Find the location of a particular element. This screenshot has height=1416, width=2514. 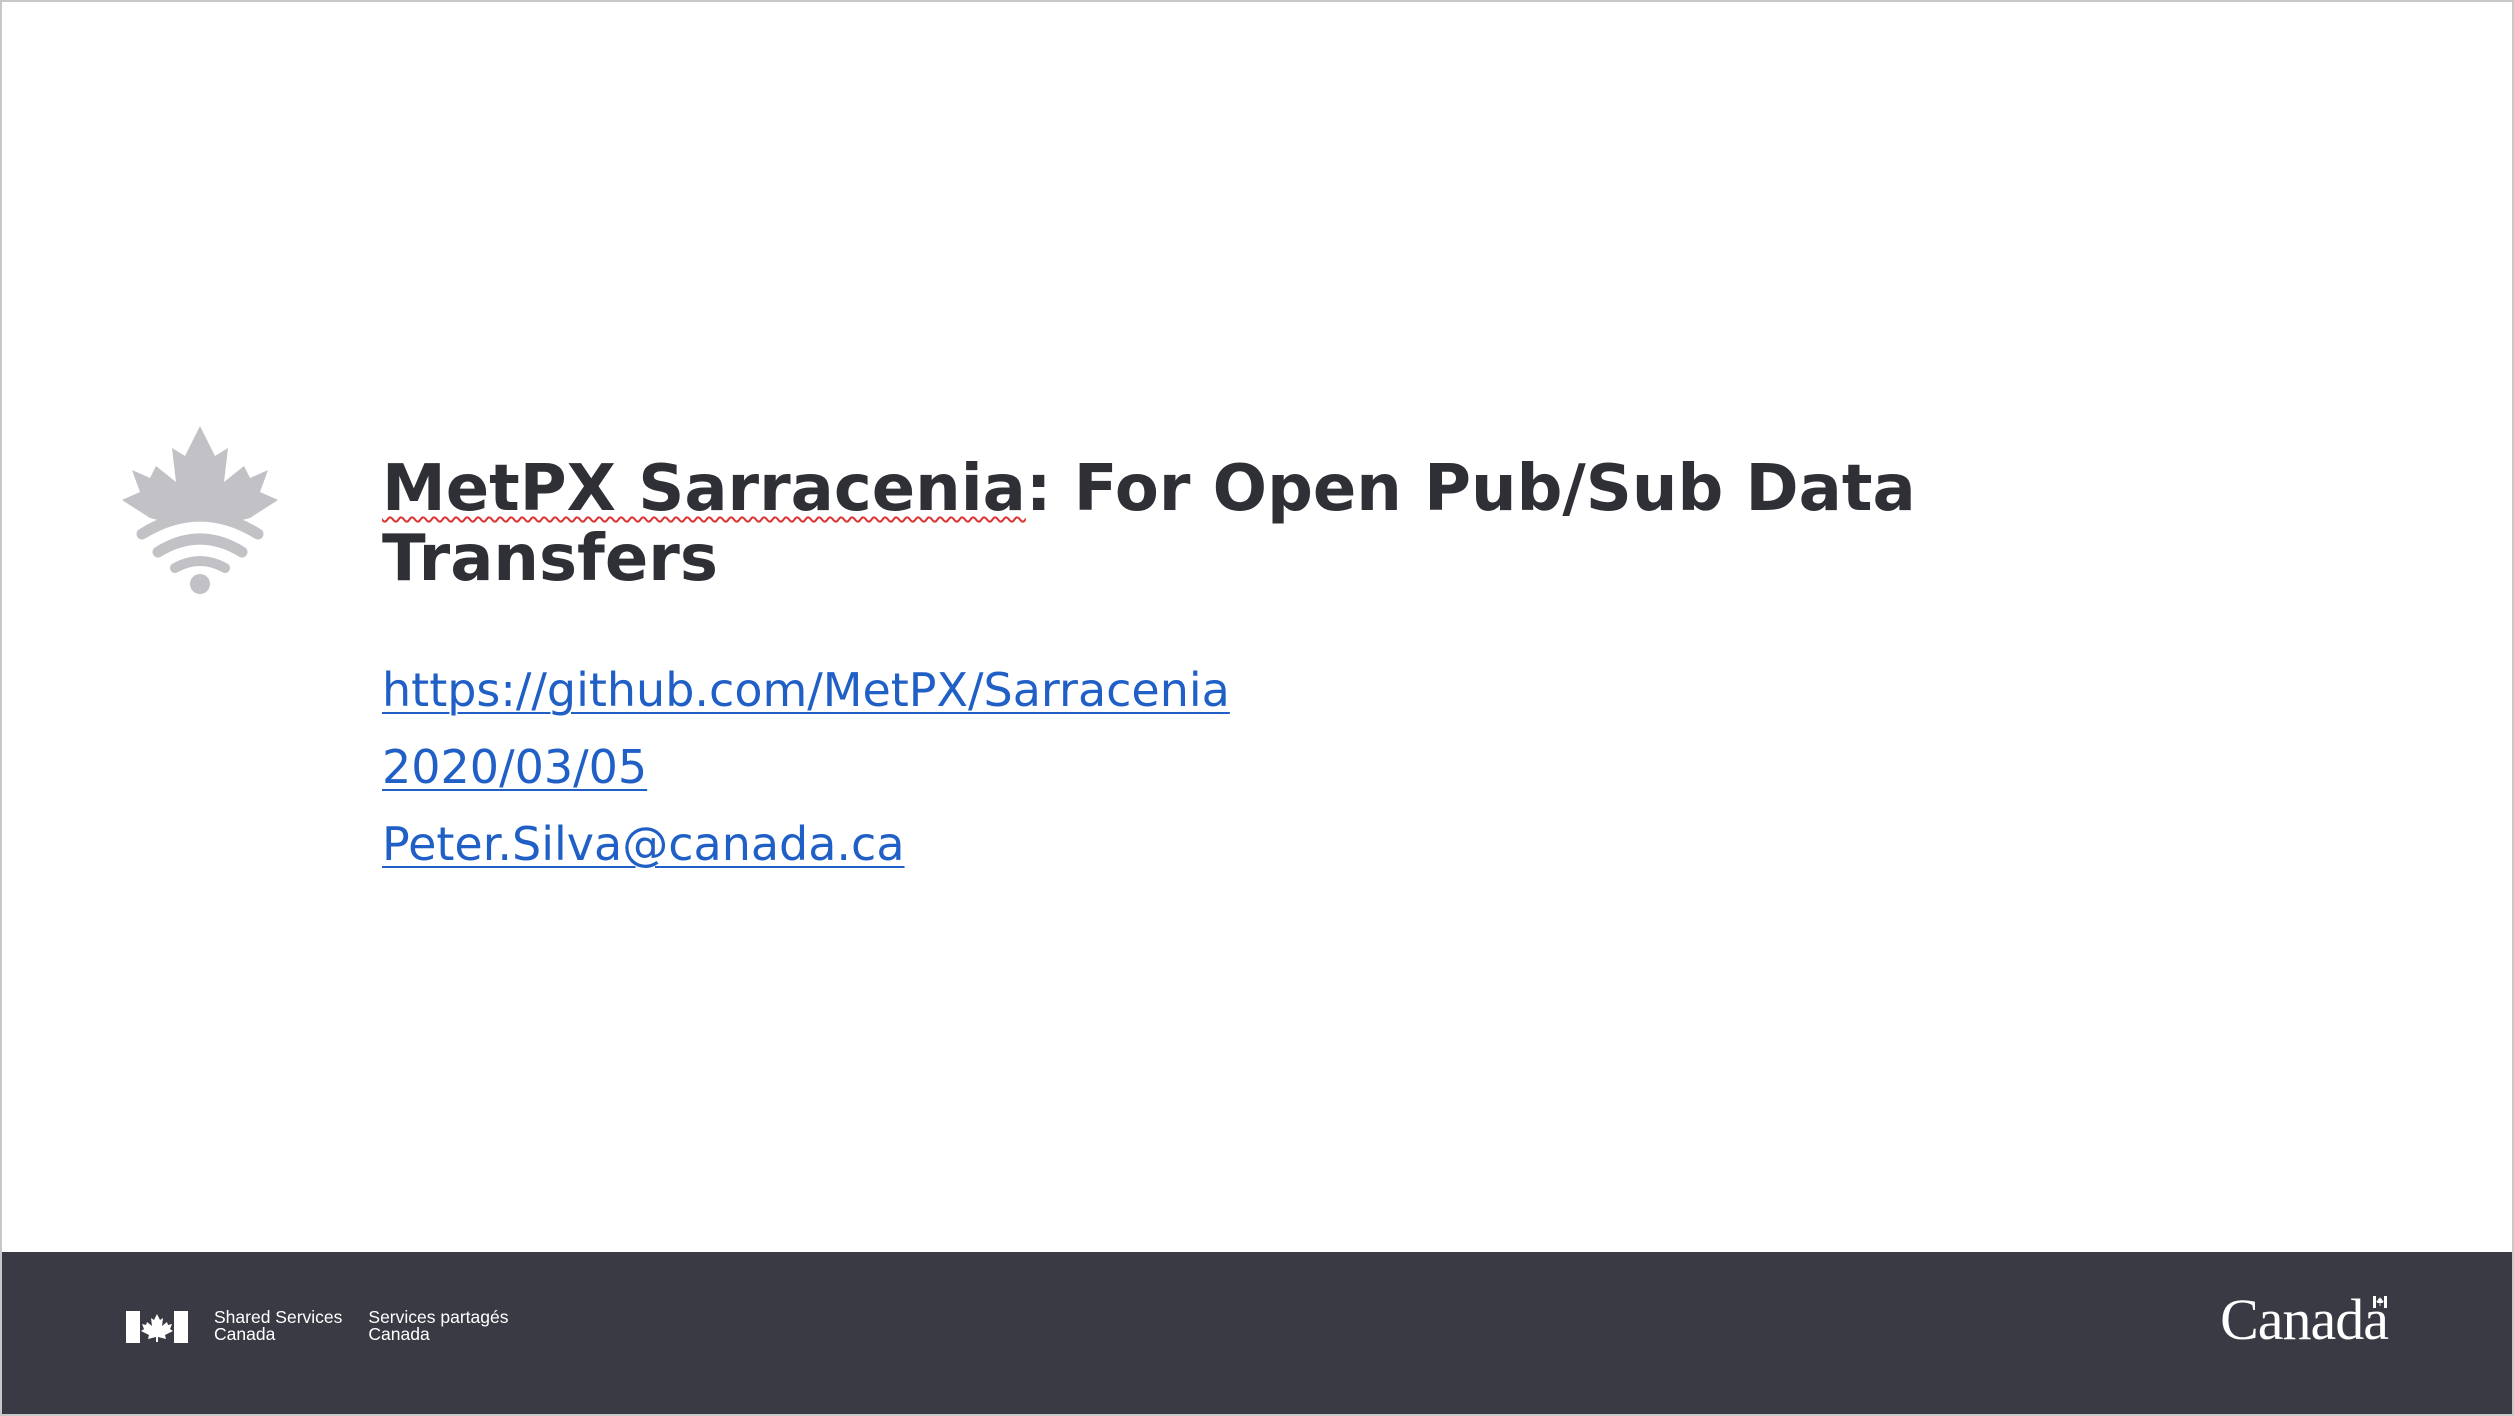

ssc-name-french: Services partagés Canada is located at coordinates (438, 1325).